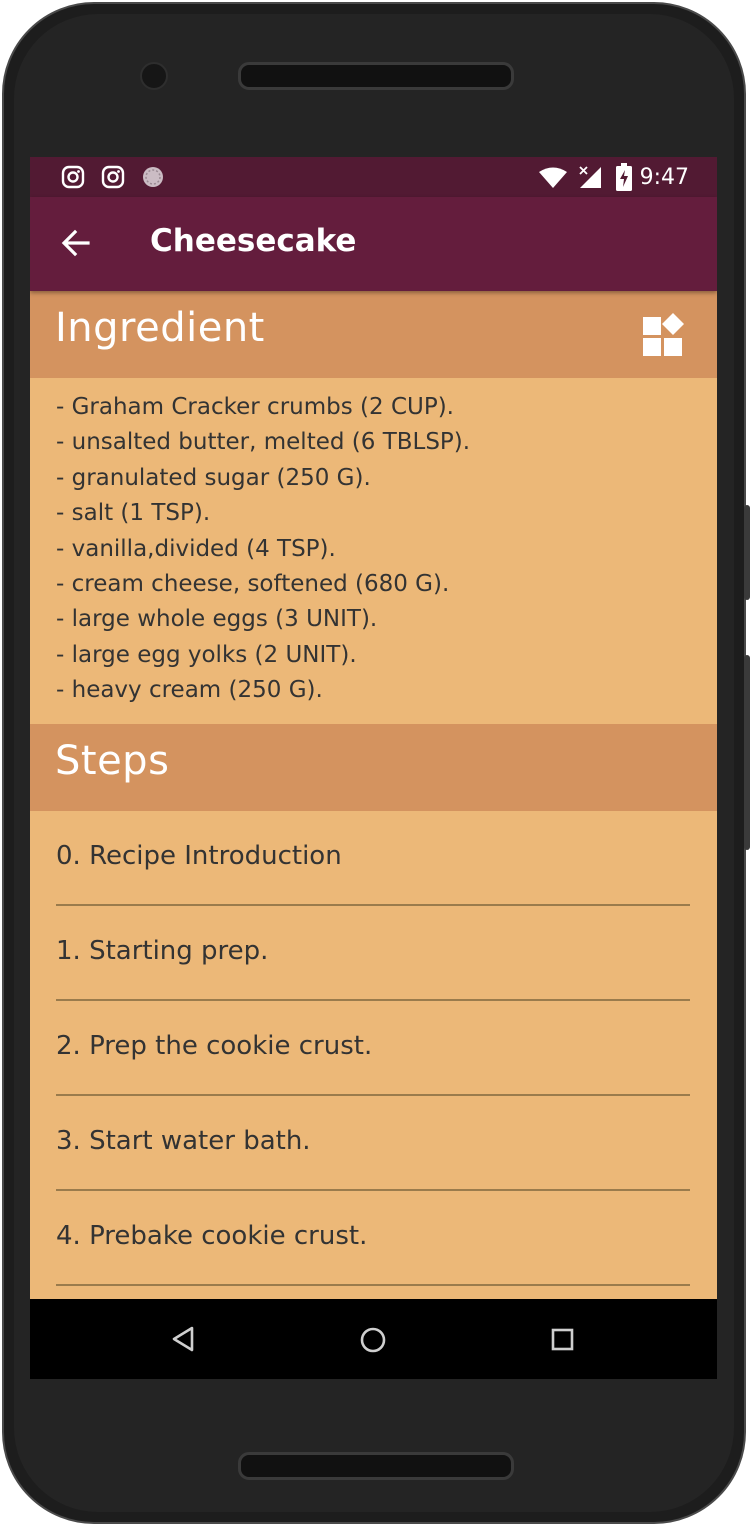  I want to click on navigation-bar, so click(373, 1339).